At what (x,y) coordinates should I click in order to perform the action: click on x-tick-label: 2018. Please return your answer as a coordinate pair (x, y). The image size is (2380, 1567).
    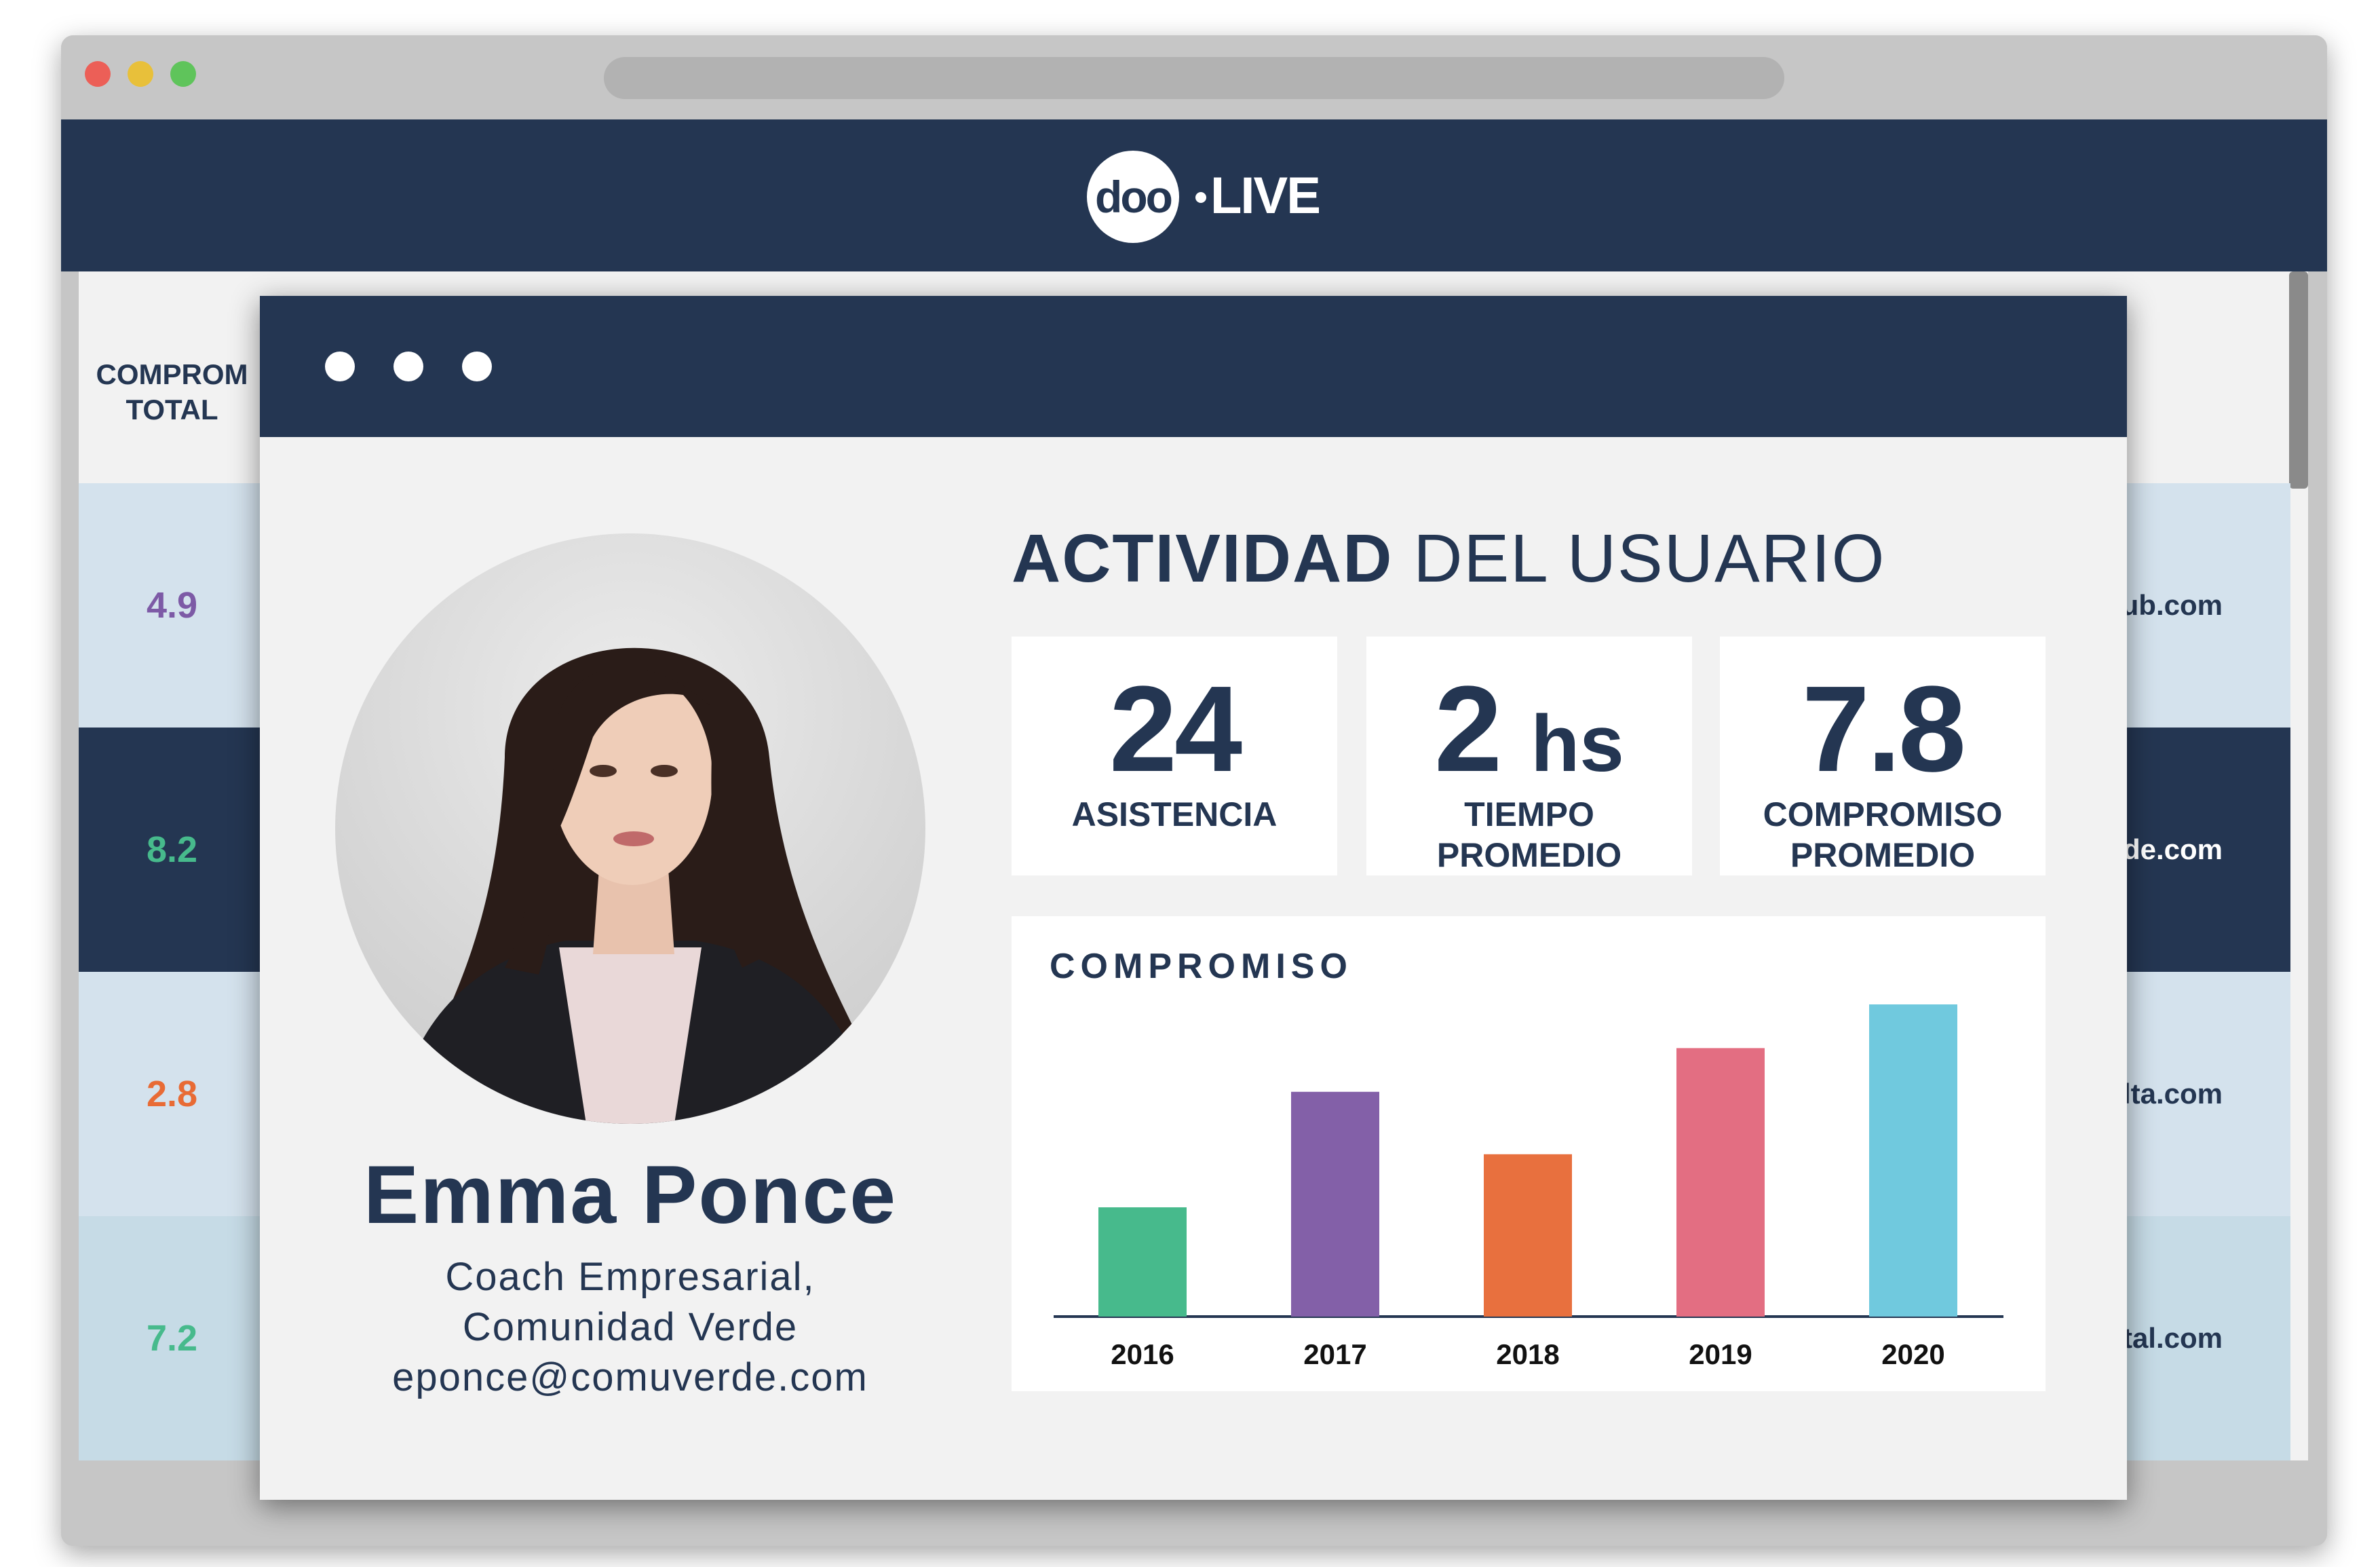
    Looking at the image, I should click on (1528, 1354).